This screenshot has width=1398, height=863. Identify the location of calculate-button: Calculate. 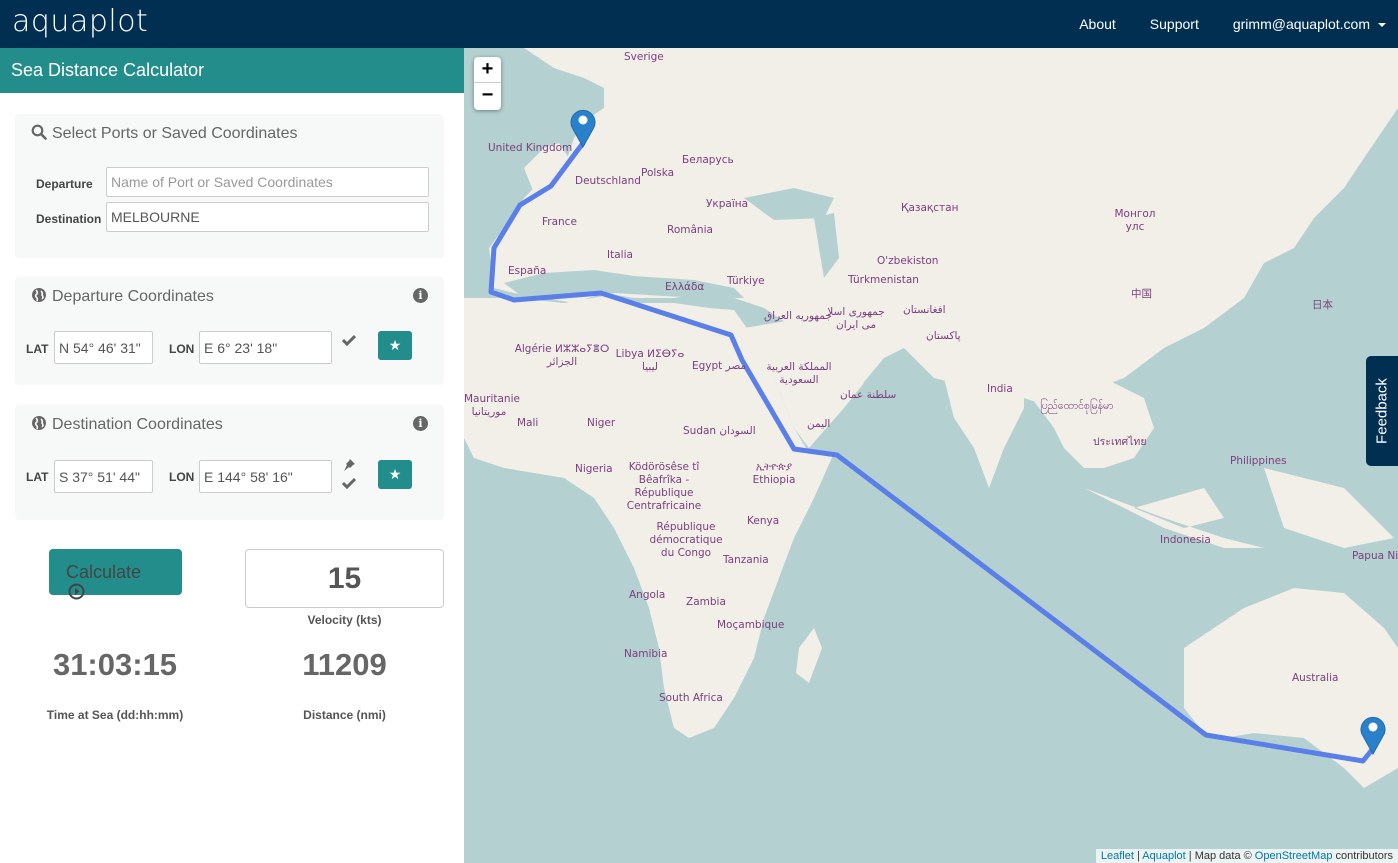
(115, 574).